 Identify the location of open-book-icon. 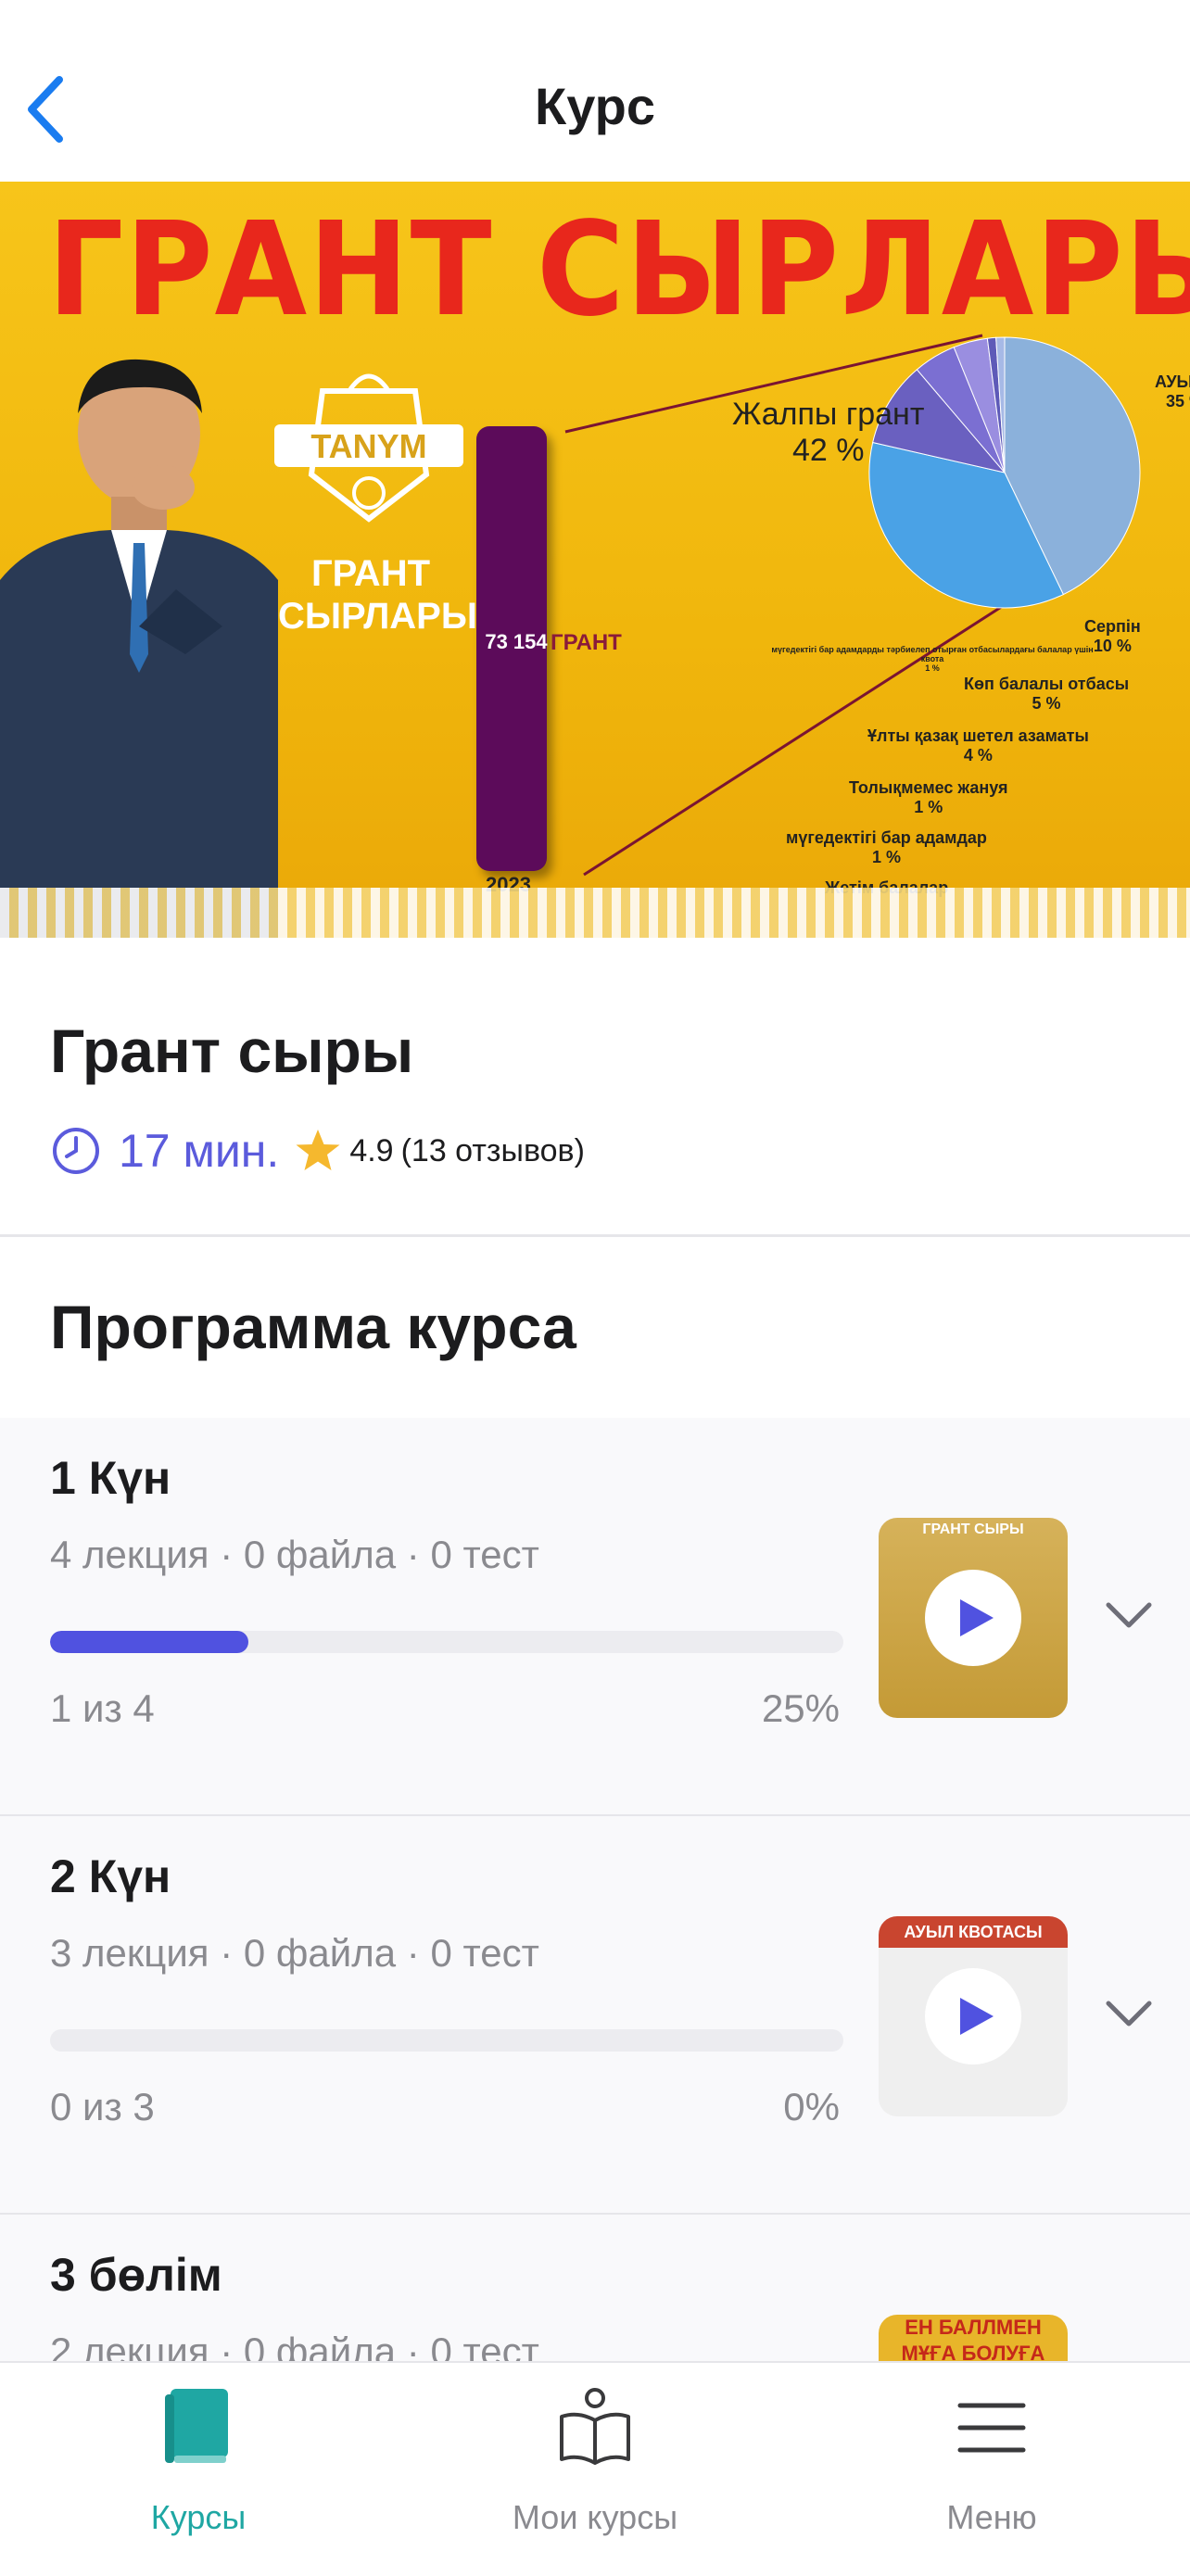
(595, 2426).